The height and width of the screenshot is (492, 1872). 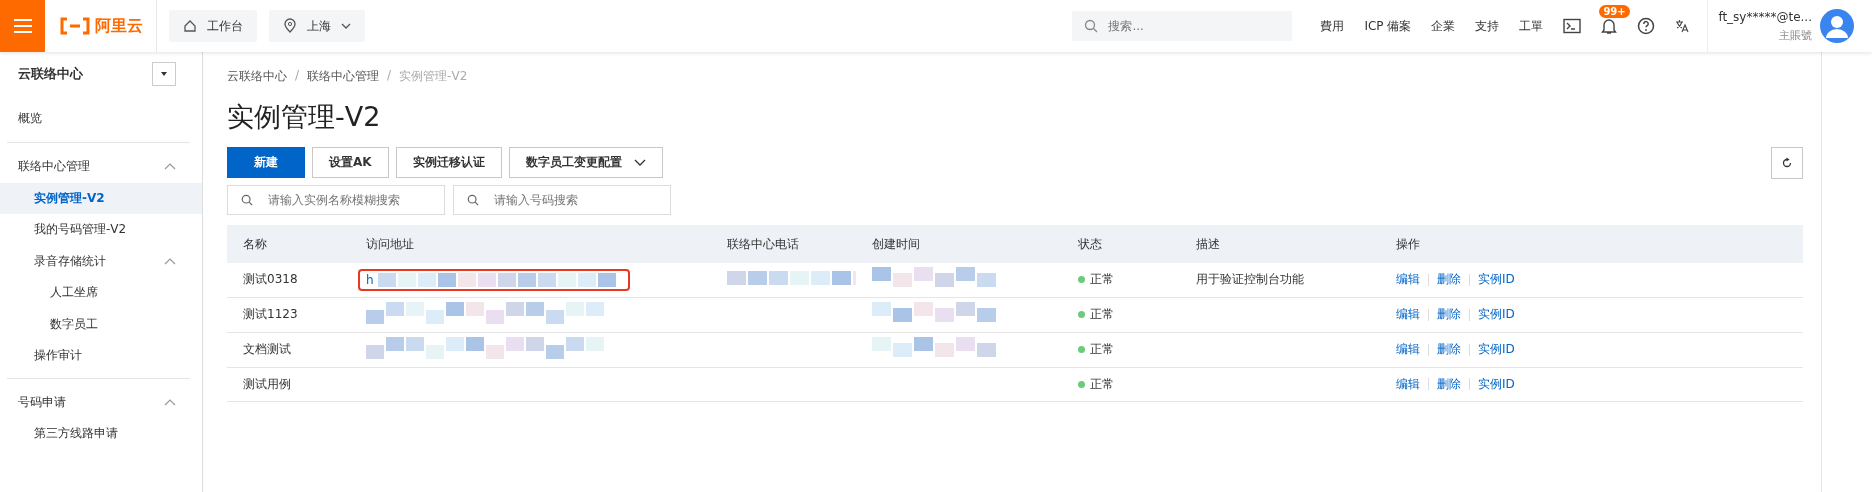 I want to click on nav-link: 費用, so click(x=1332, y=26).